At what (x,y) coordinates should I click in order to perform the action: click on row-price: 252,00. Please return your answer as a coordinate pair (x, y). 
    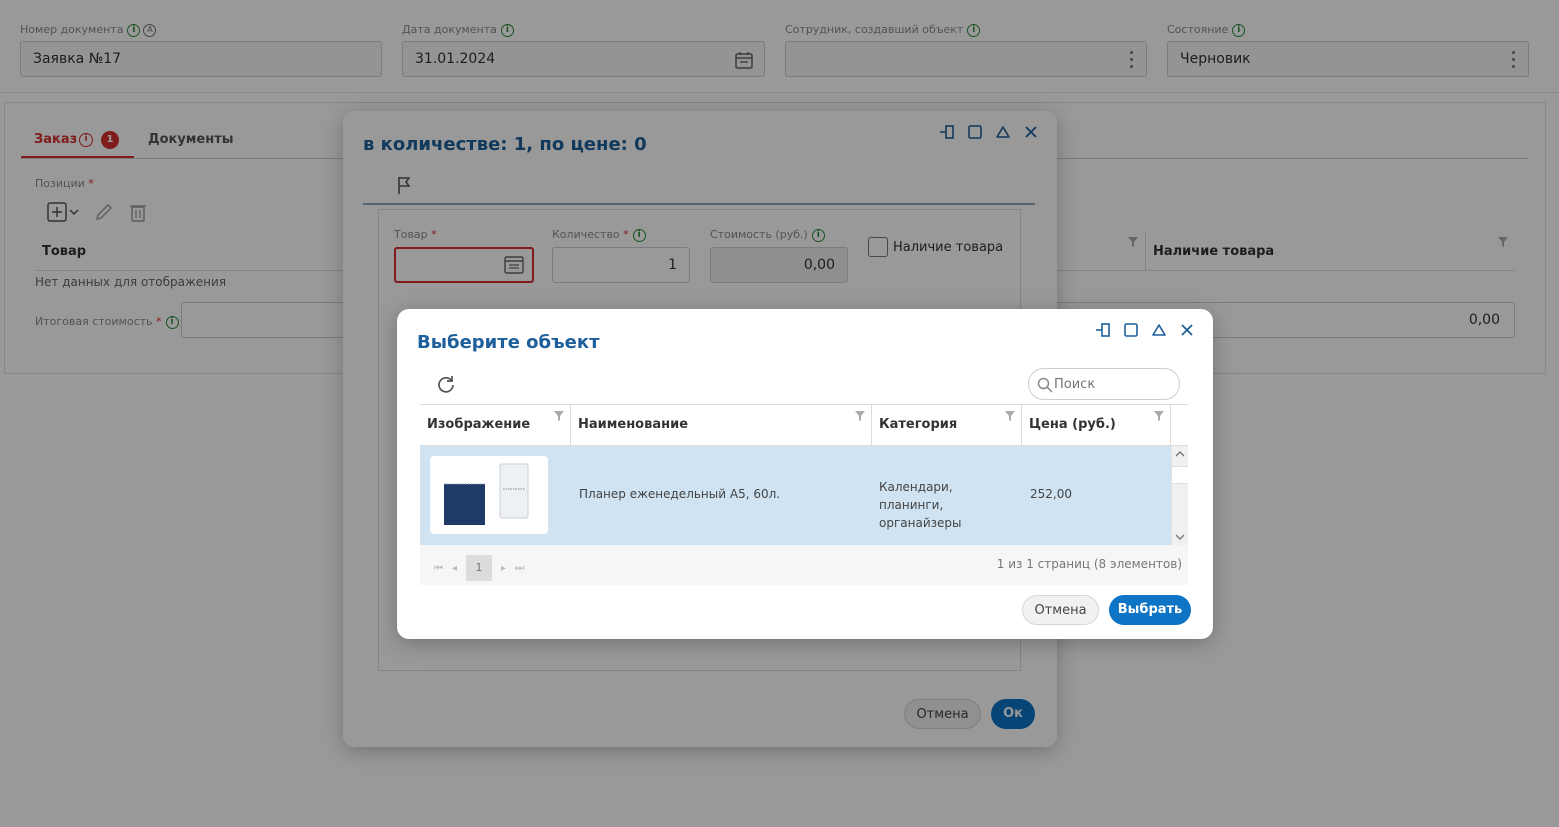
    Looking at the image, I should click on (1051, 494).